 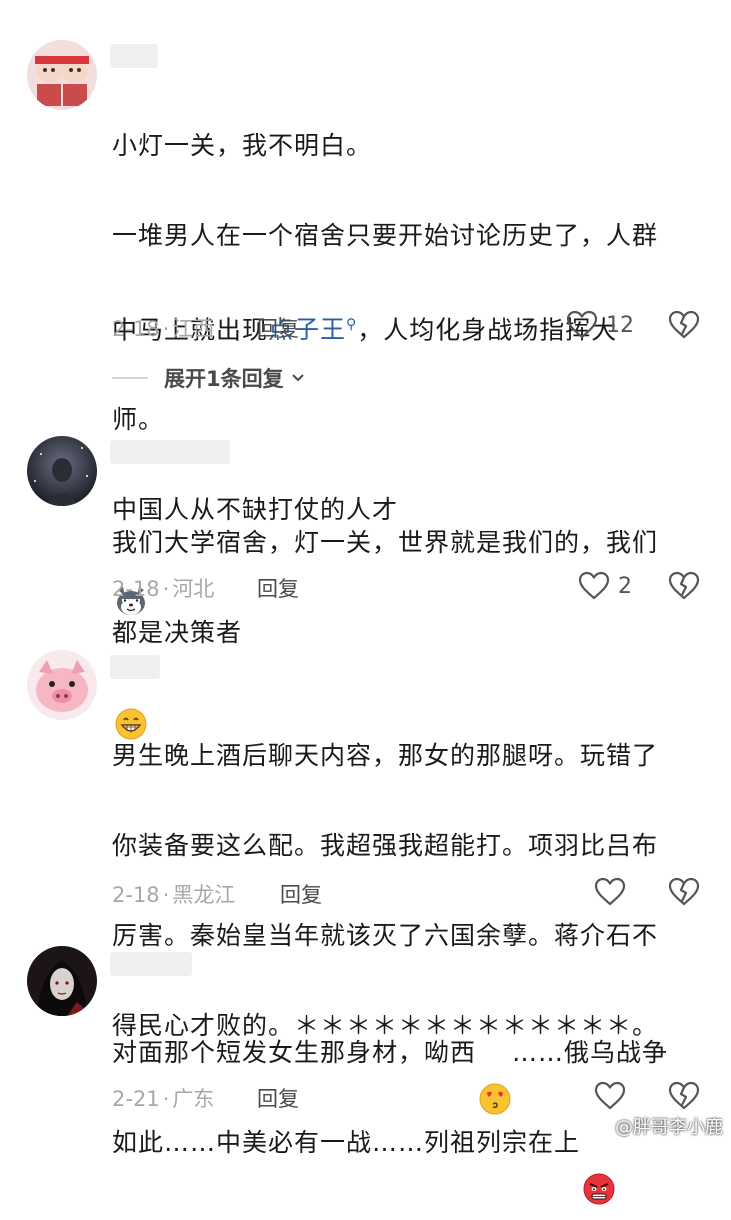 What do you see at coordinates (599, 1126) in the screenshot?
I see `weibo-logo-icon` at bounding box center [599, 1126].